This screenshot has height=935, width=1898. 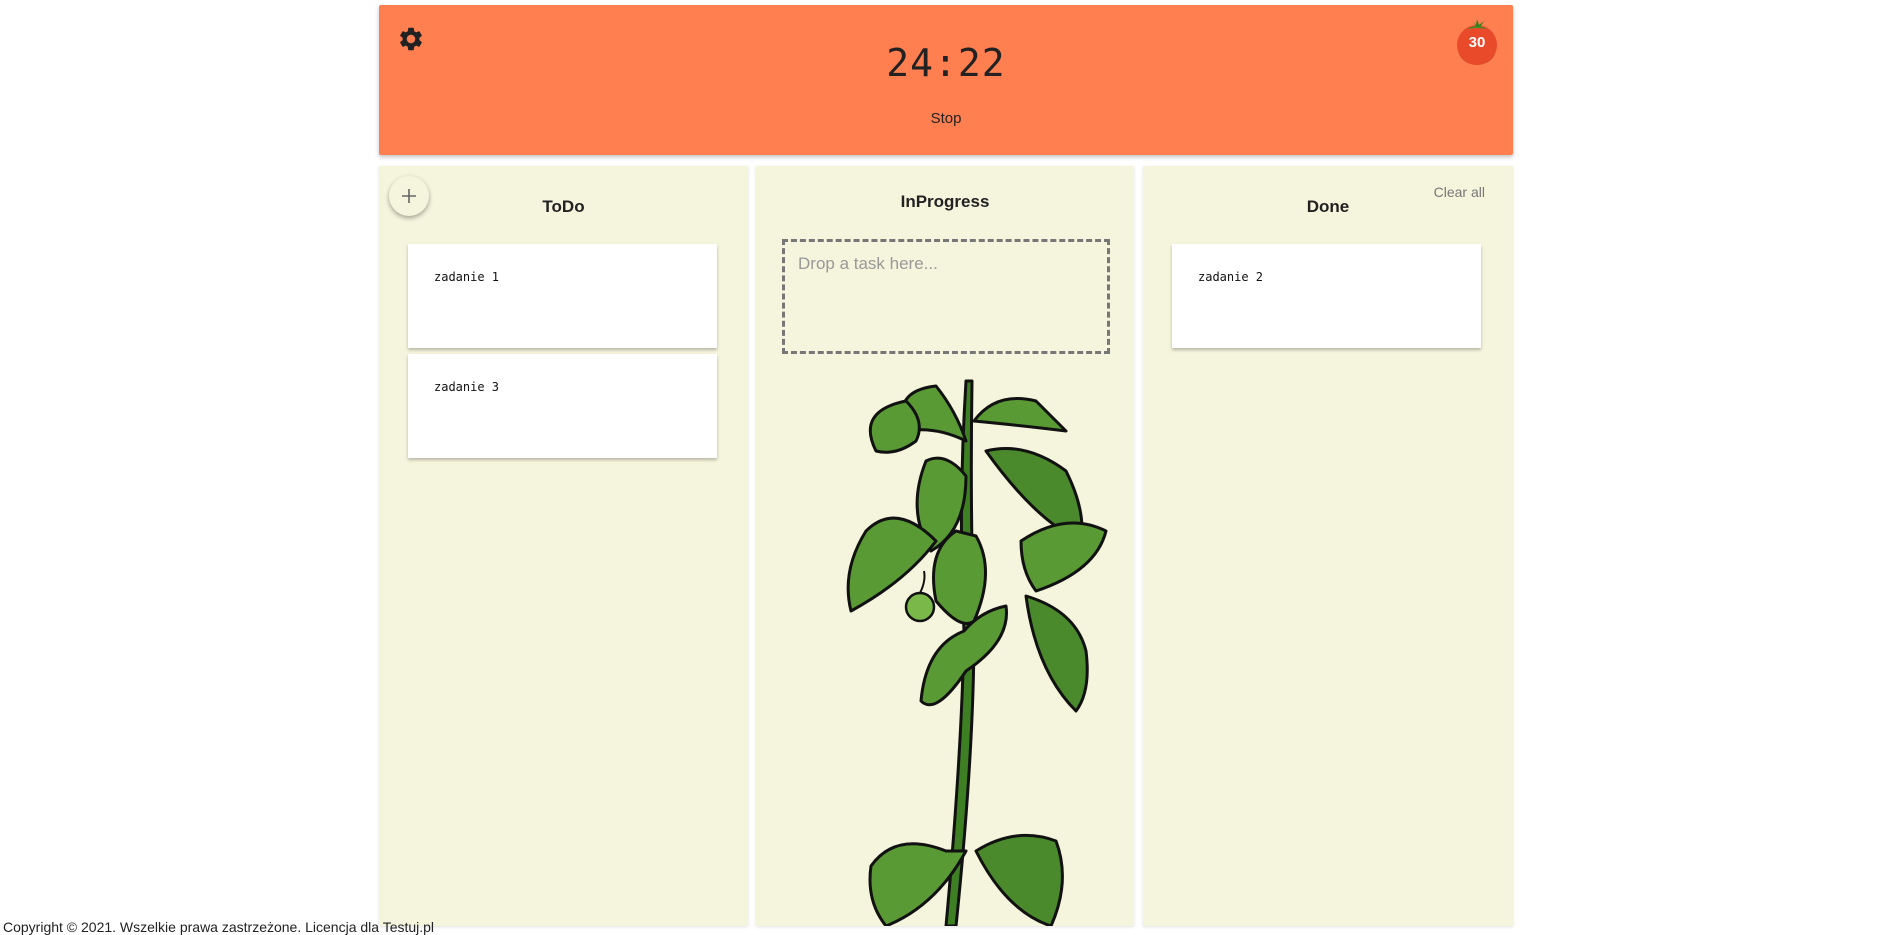 What do you see at coordinates (467, 277) in the screenshot?
I see `task-text: zadanie 1` at bounding box center [467, 277].